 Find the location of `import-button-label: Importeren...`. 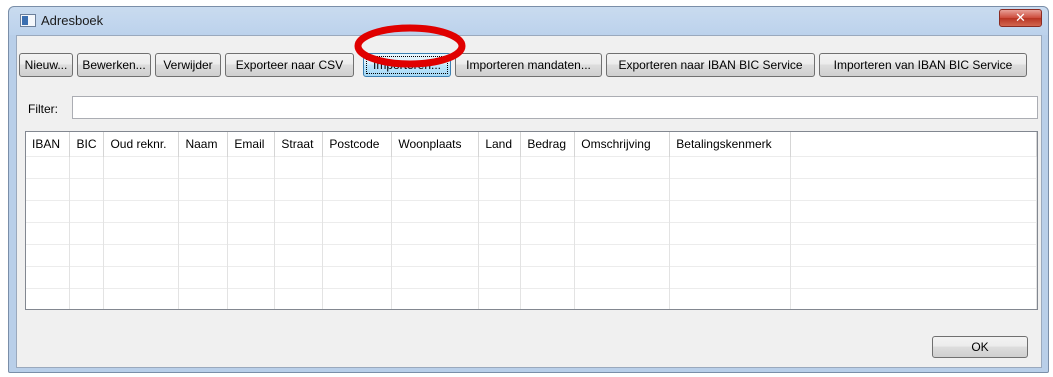

import-button-label: Importeren... is located at coordinates (407, 65).